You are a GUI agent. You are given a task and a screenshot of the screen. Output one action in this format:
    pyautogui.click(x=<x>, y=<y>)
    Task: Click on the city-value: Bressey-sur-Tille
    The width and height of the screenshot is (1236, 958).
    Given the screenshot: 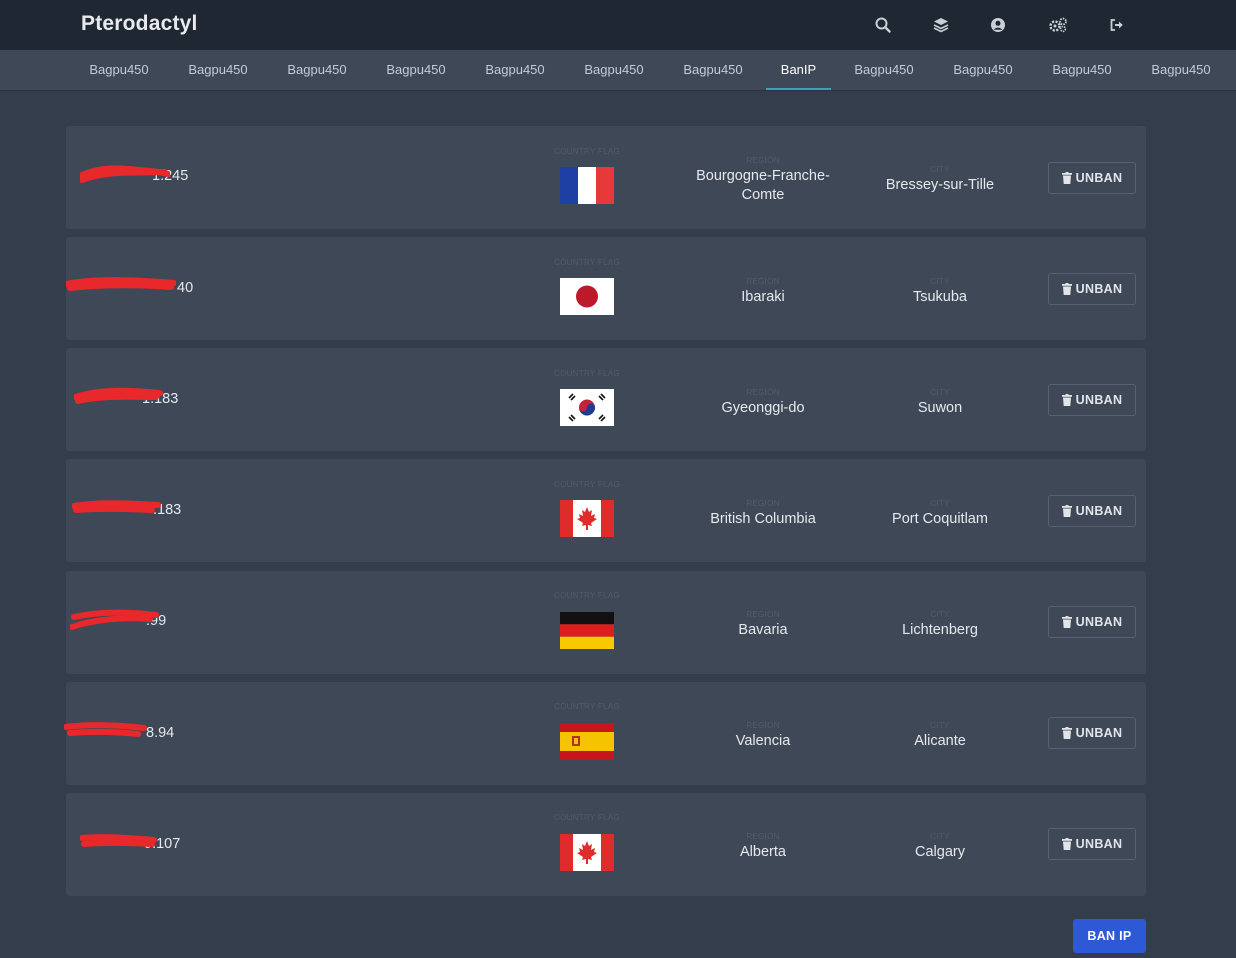 What is the action you would take?
    pyautogui.click(x=940, y=185)
    